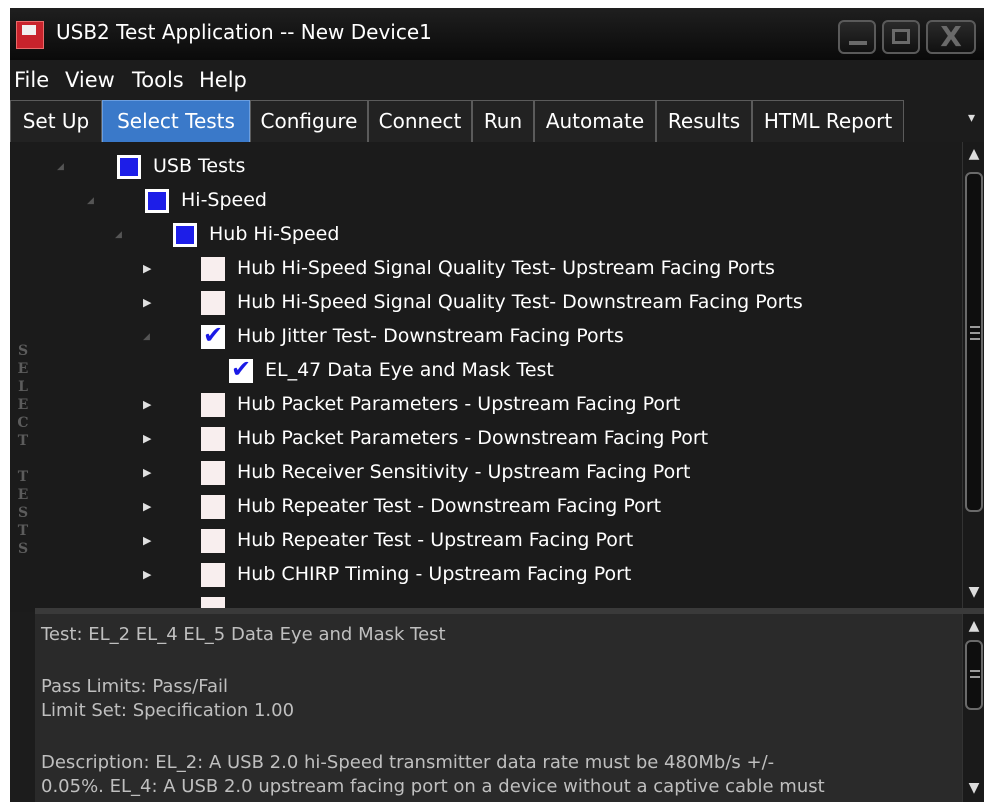 This screenshot has width=984, height=802. What do you see at coordinates (499, 167) in the screenshot?
I see `tree-row-usb-tests: ◢ USB Tests` at bounding box center [499, 167].